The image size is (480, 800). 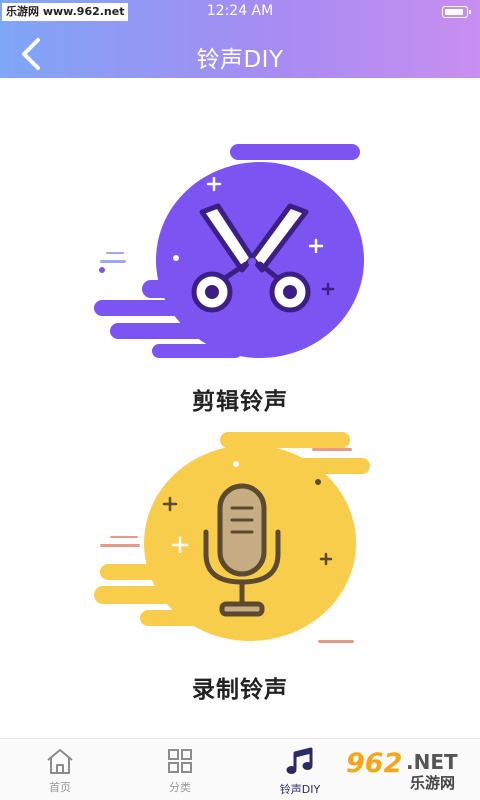 What do you see at coordinates (180, 787) in the screenshot?
I see `tab-category-label: 分类` at bounding box center [180, 787].